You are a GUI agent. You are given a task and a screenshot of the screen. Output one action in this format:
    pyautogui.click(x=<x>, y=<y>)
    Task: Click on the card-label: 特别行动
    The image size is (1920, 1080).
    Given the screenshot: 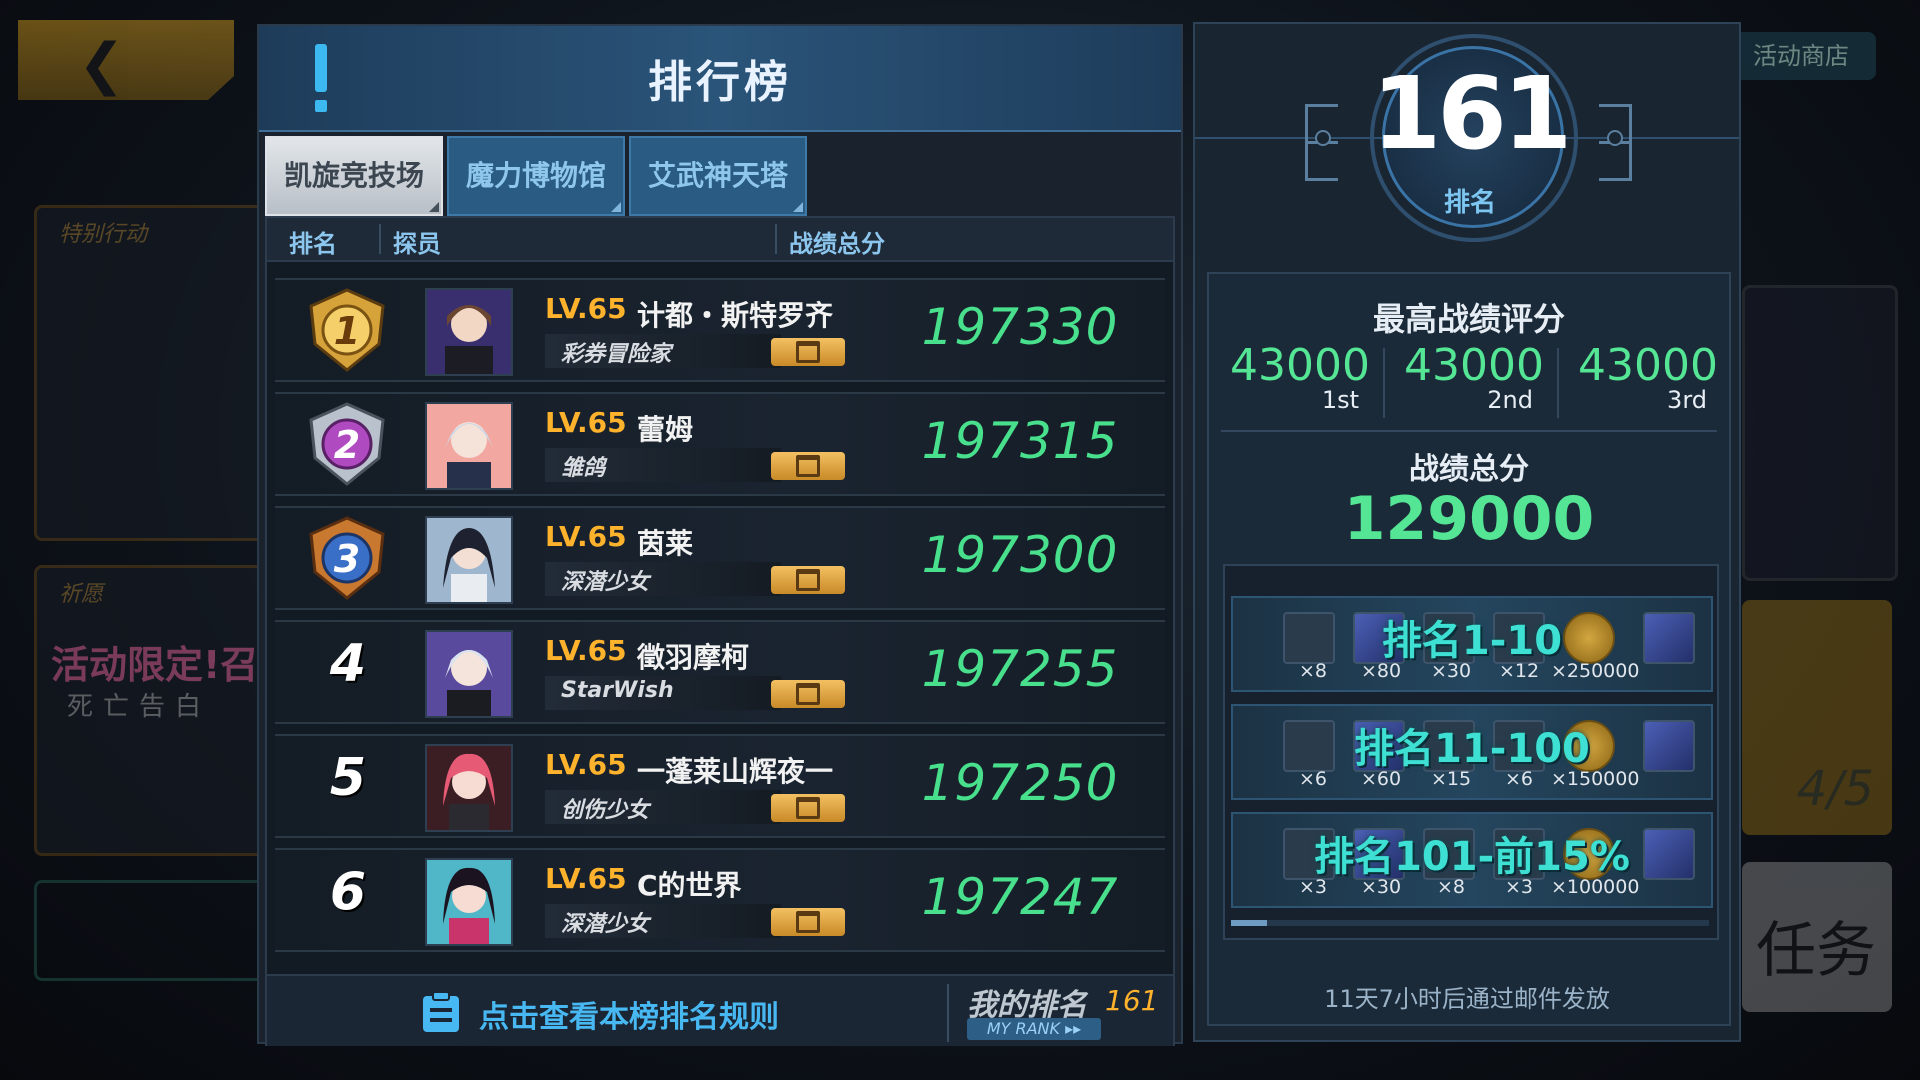 What is the action you would take?
    pyautogui.click(x=103, y=234)
    